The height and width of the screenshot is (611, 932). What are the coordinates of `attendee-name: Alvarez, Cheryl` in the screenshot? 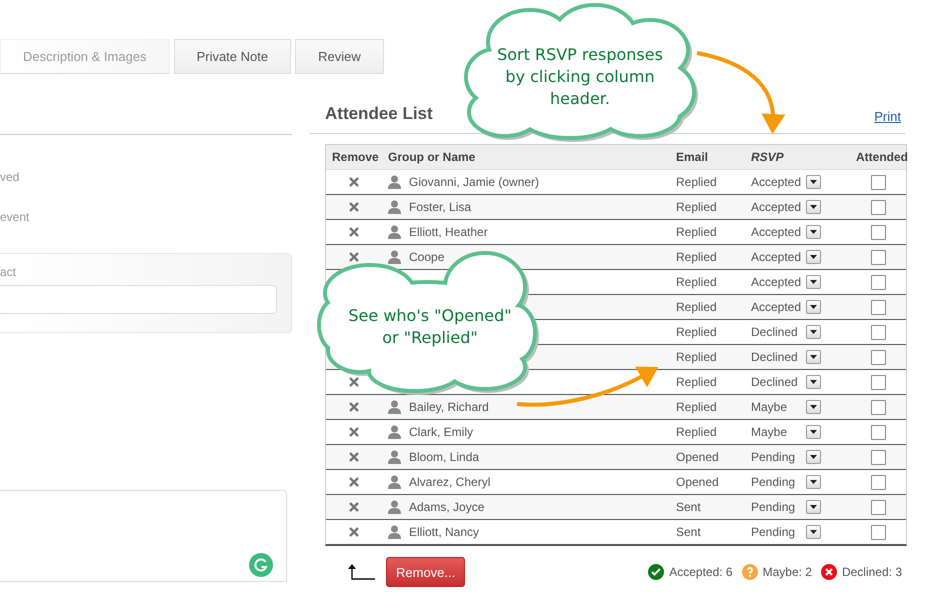 It's located at (449, 482).